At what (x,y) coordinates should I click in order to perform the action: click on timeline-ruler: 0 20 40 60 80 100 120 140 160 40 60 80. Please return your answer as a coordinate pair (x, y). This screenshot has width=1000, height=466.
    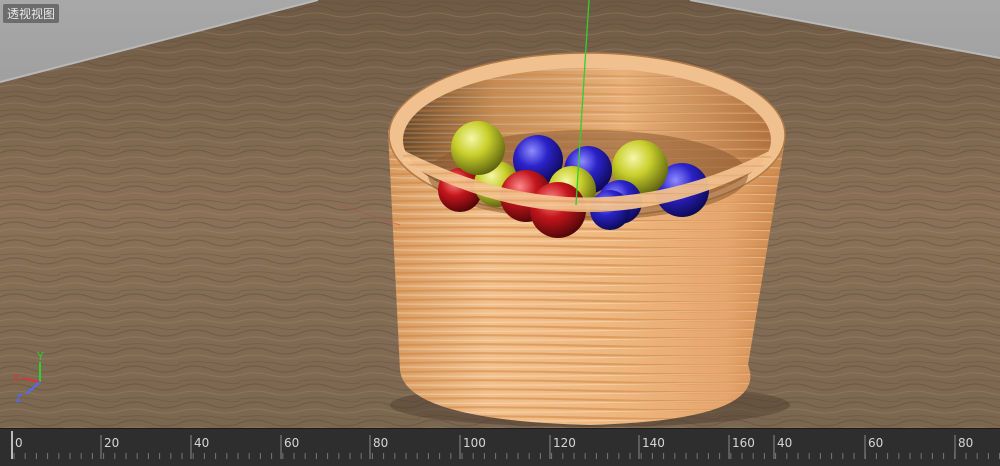
    Looking at the image, I should click on (500, 447).